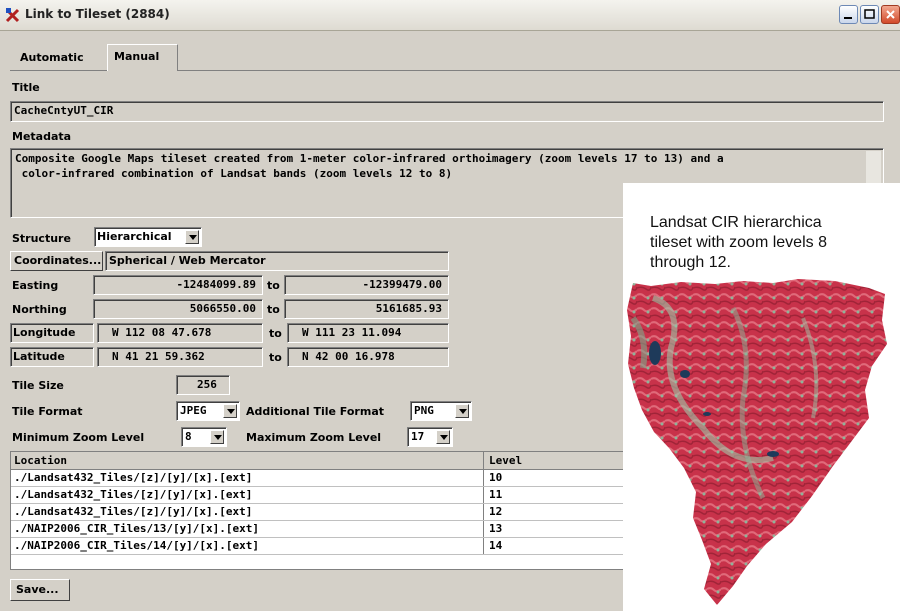 Image resolution: width=900 pixels, height=611 pixels. I want to click on level-cell: 13, so click(496, 528).